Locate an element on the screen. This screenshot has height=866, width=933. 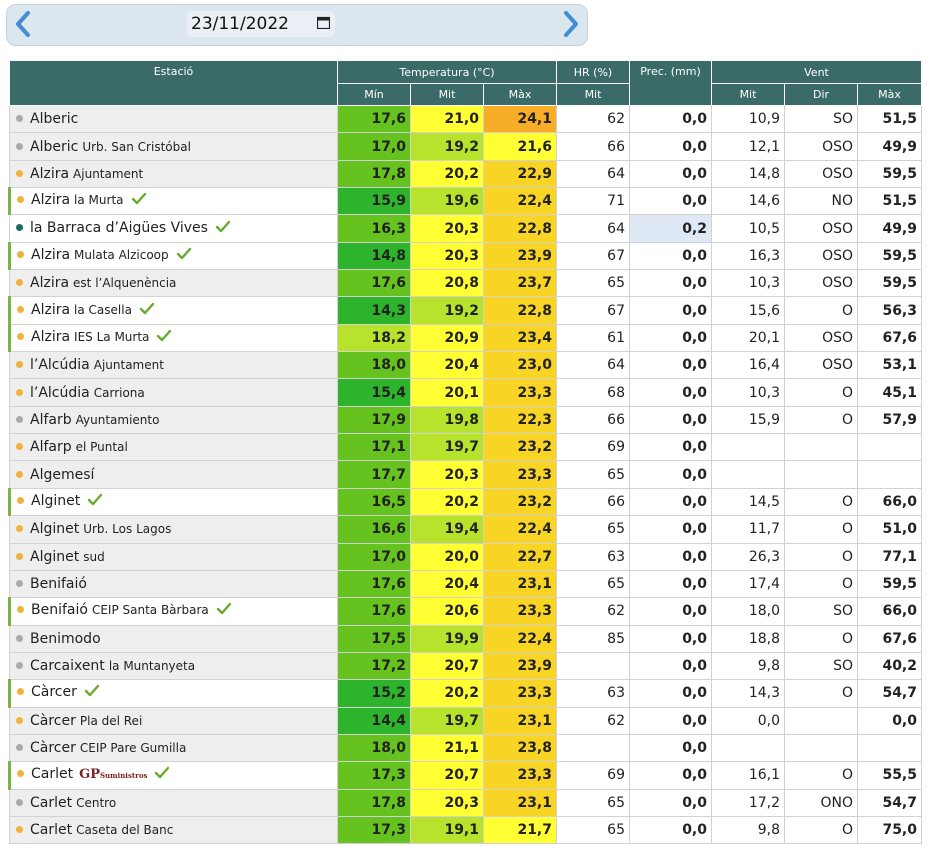
station-cell: Benifaió CEIP Santa Bàrbara is located at coordinates (173, 611).